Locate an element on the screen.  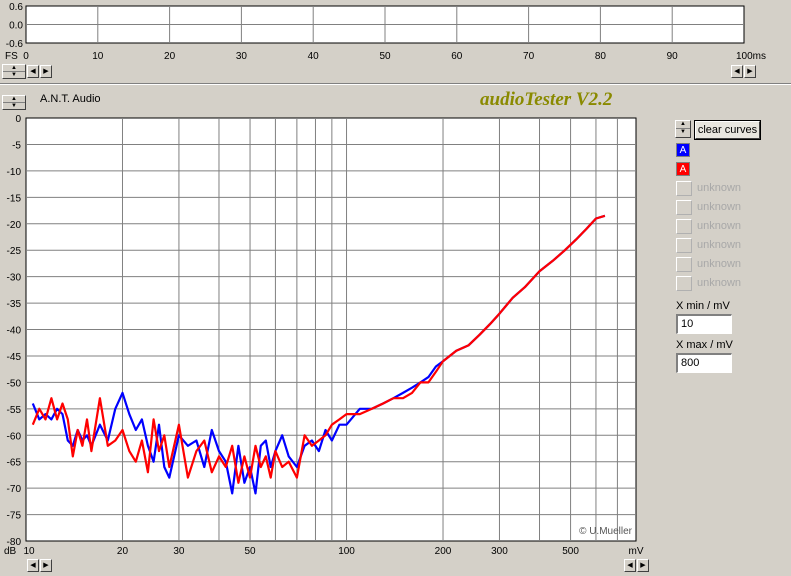
scope-x-tick-label: 10 is located at coordinates (98, 56).